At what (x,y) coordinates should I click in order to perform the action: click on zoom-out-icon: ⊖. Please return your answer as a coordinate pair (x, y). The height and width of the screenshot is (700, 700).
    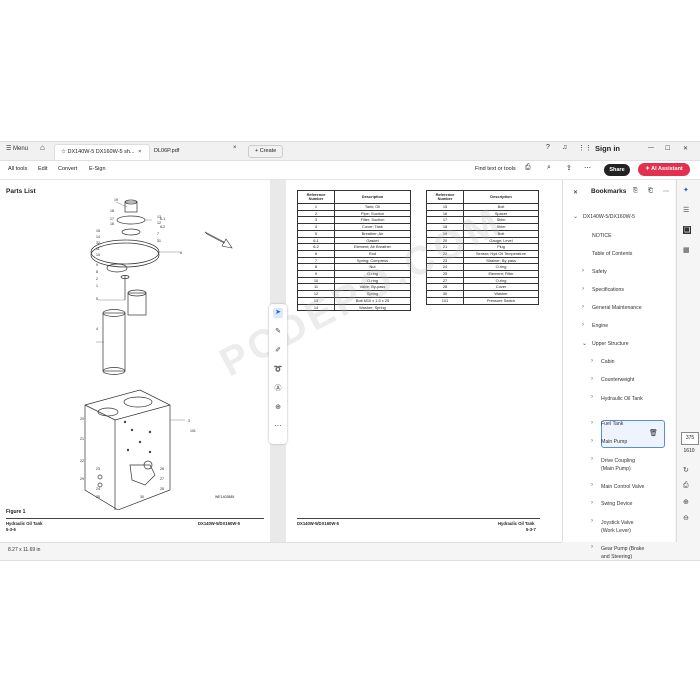
    Looking at the image, I should click on (686, 518).